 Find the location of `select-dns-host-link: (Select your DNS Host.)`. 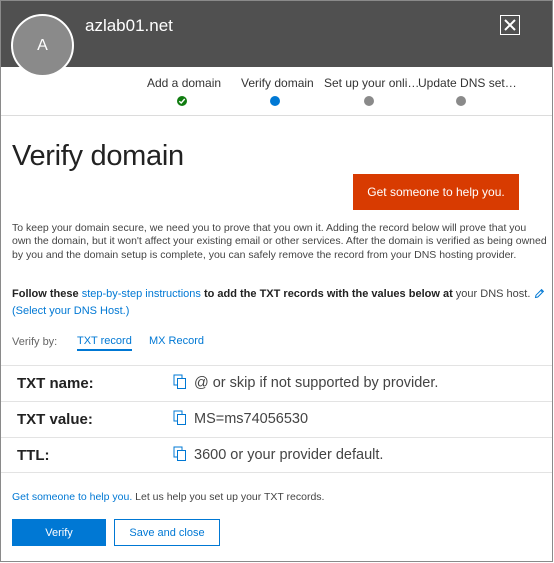

select-dns-host-link: (Select your DNS Host.) is located at coordinates (70, 311).